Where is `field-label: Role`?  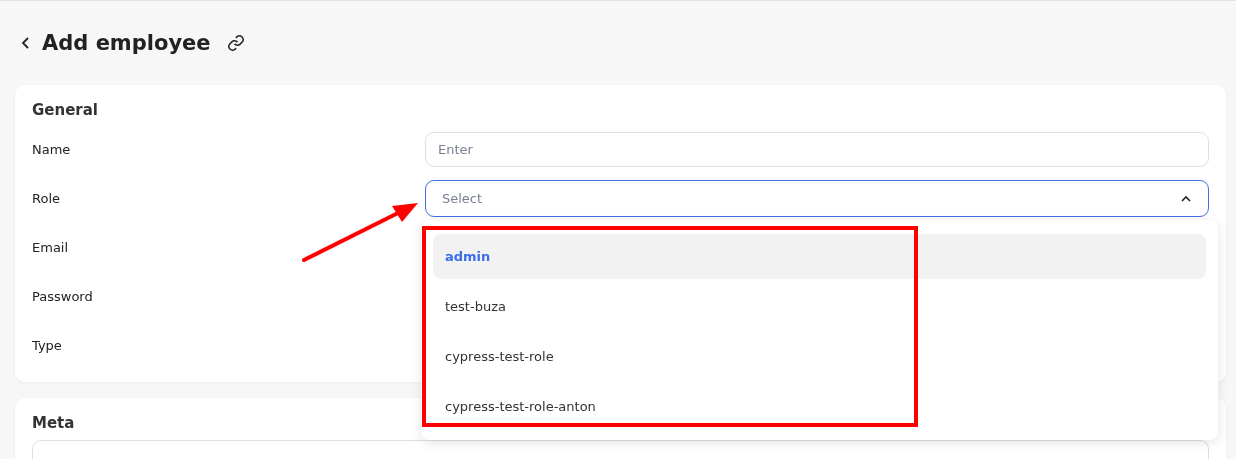 field-label: Role is located at coordinates (46, 198).